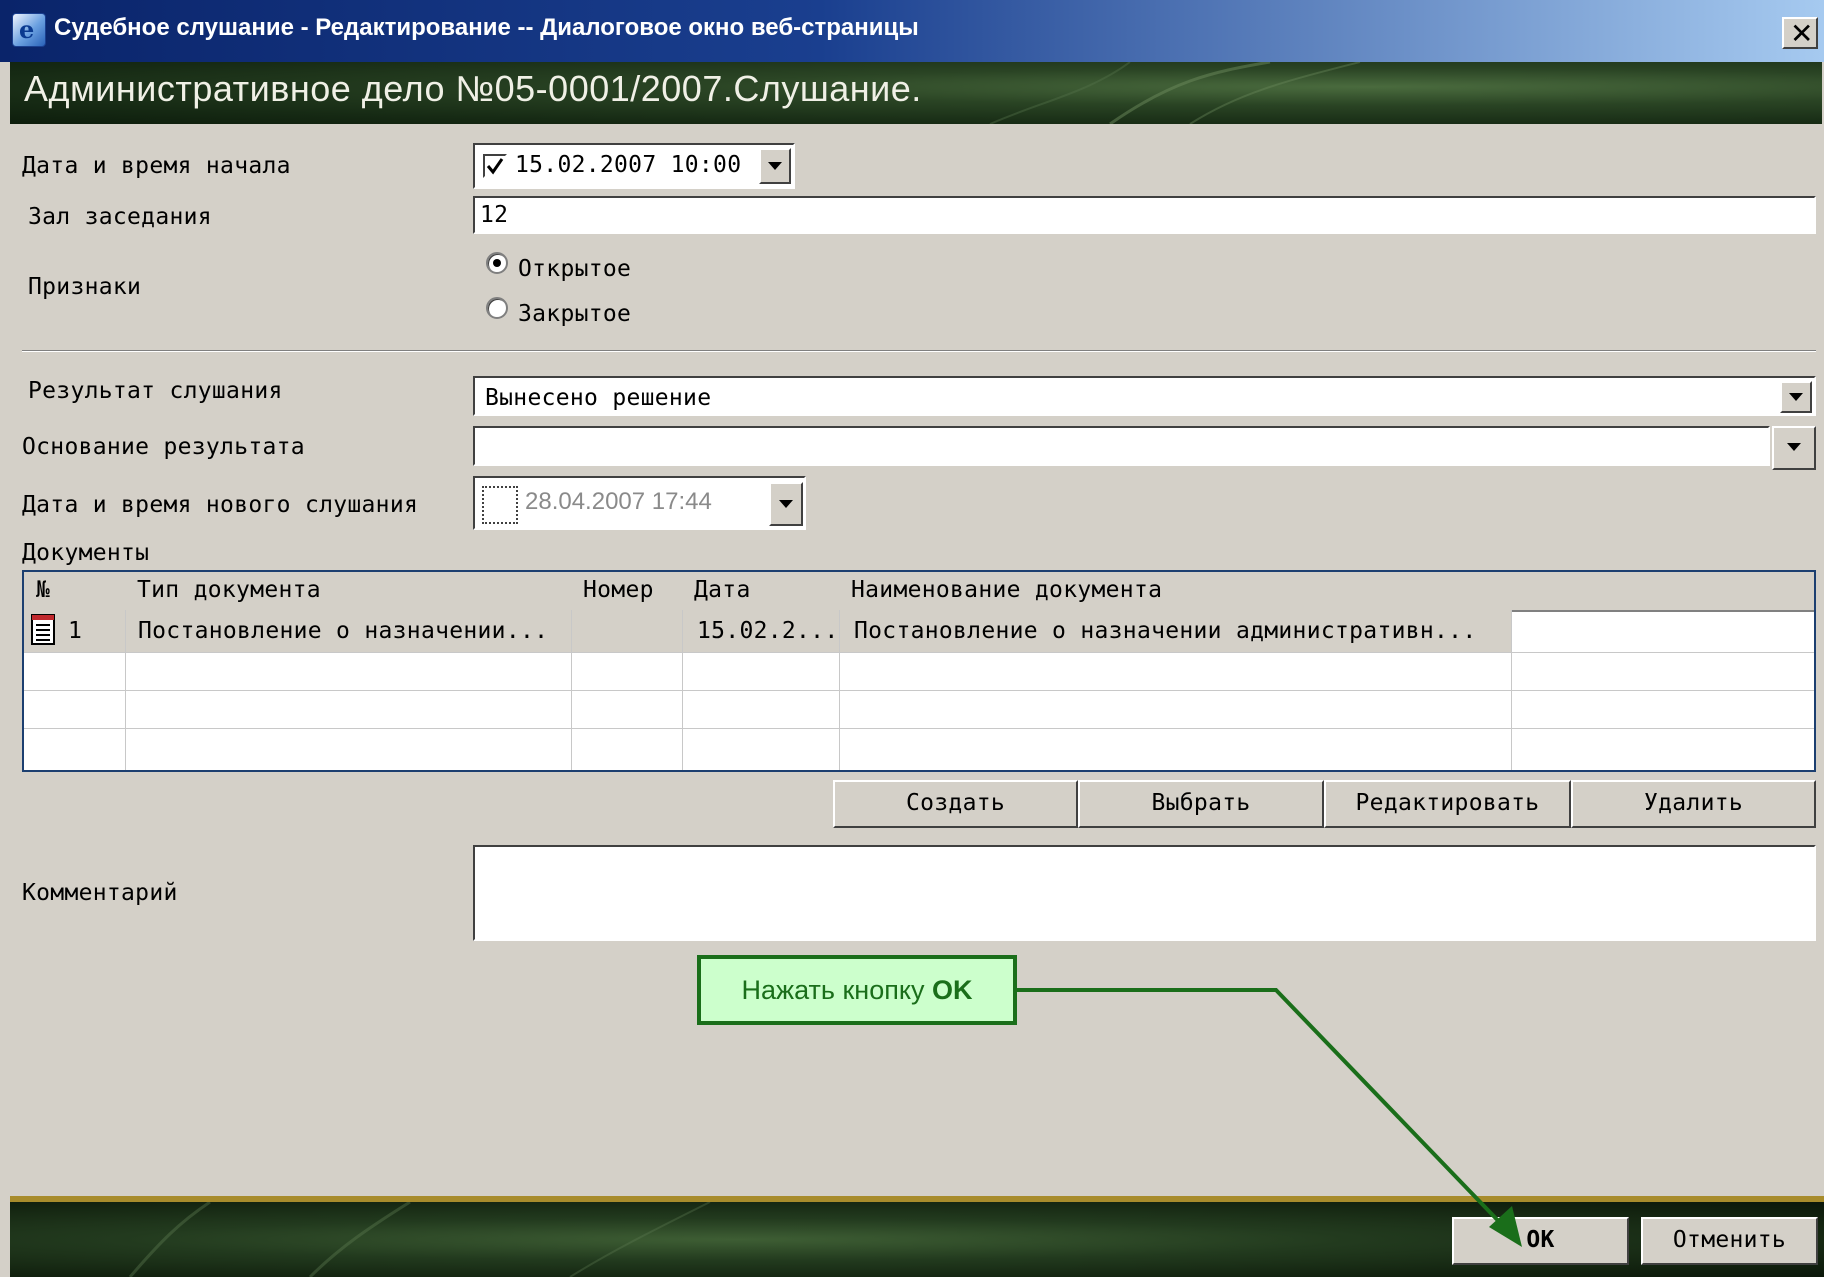 This screenshot has width=1824, height=1277. I want to click on callout-text: Нажать кнопку OK, so click(857, 990).